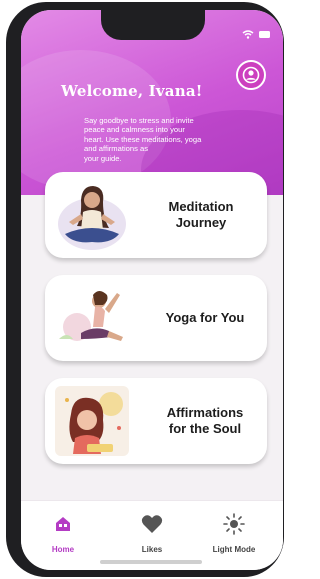 Image resolution: width=320 pixels, height=579 pixels. Describe the element at coordinates (156, 421) in the screenshot. I see `card-affirmations-for-the-soul: Affirmations for the Soul` at that location.